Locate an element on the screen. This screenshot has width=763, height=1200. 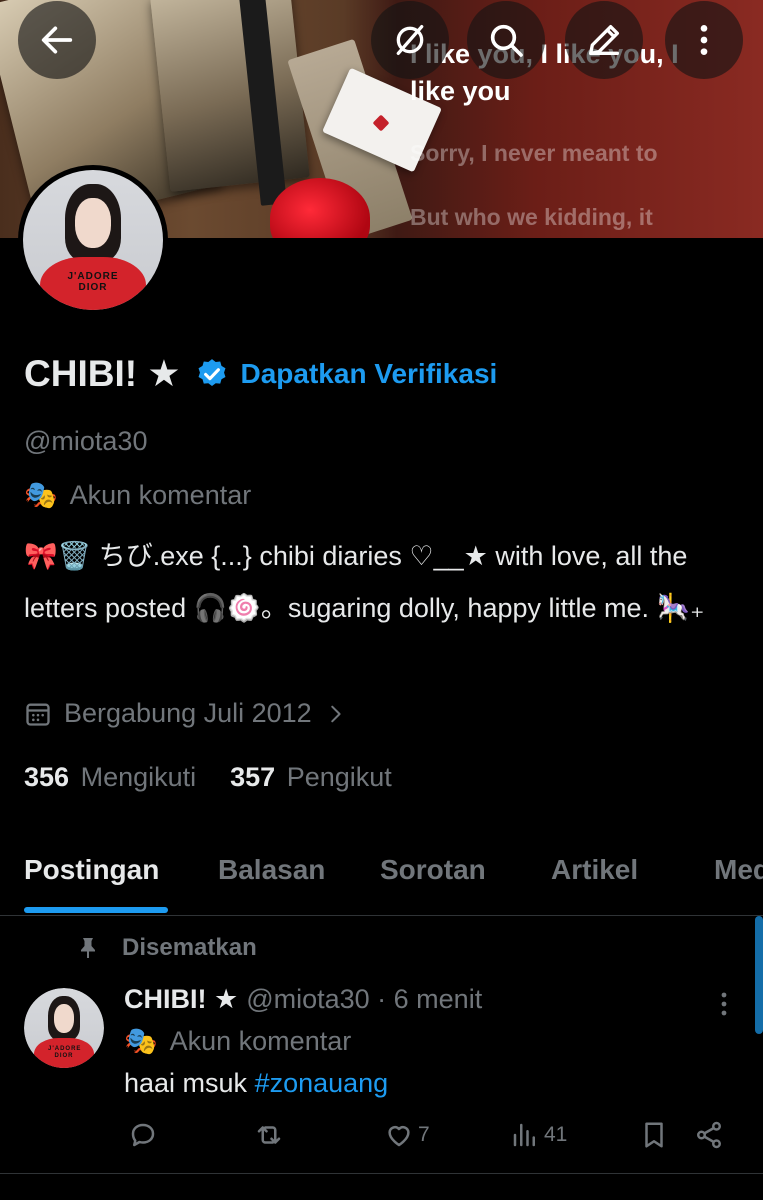
edit-button is located at coordinates (604, 40).